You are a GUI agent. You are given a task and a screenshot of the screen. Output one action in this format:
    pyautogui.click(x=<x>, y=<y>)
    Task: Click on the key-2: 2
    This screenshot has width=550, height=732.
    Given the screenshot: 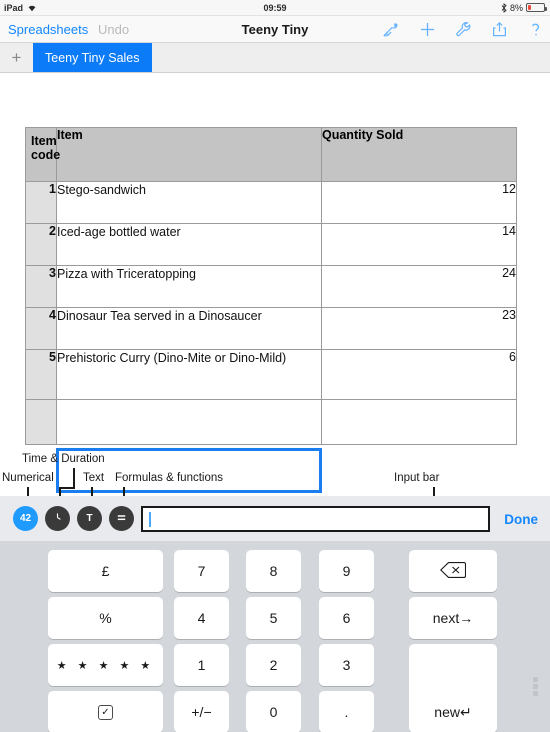 What is the action you would take?
    pyautogui.click(x=273, y=665)
    